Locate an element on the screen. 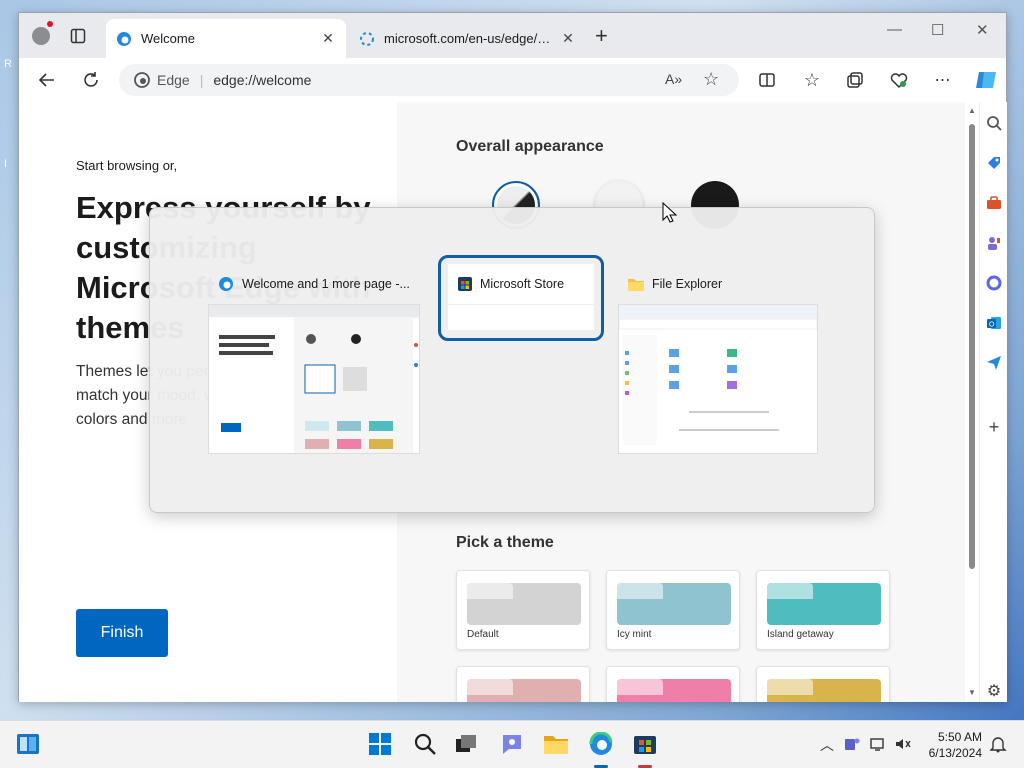  back-arrow-icon is located at coordinates (46, 80).